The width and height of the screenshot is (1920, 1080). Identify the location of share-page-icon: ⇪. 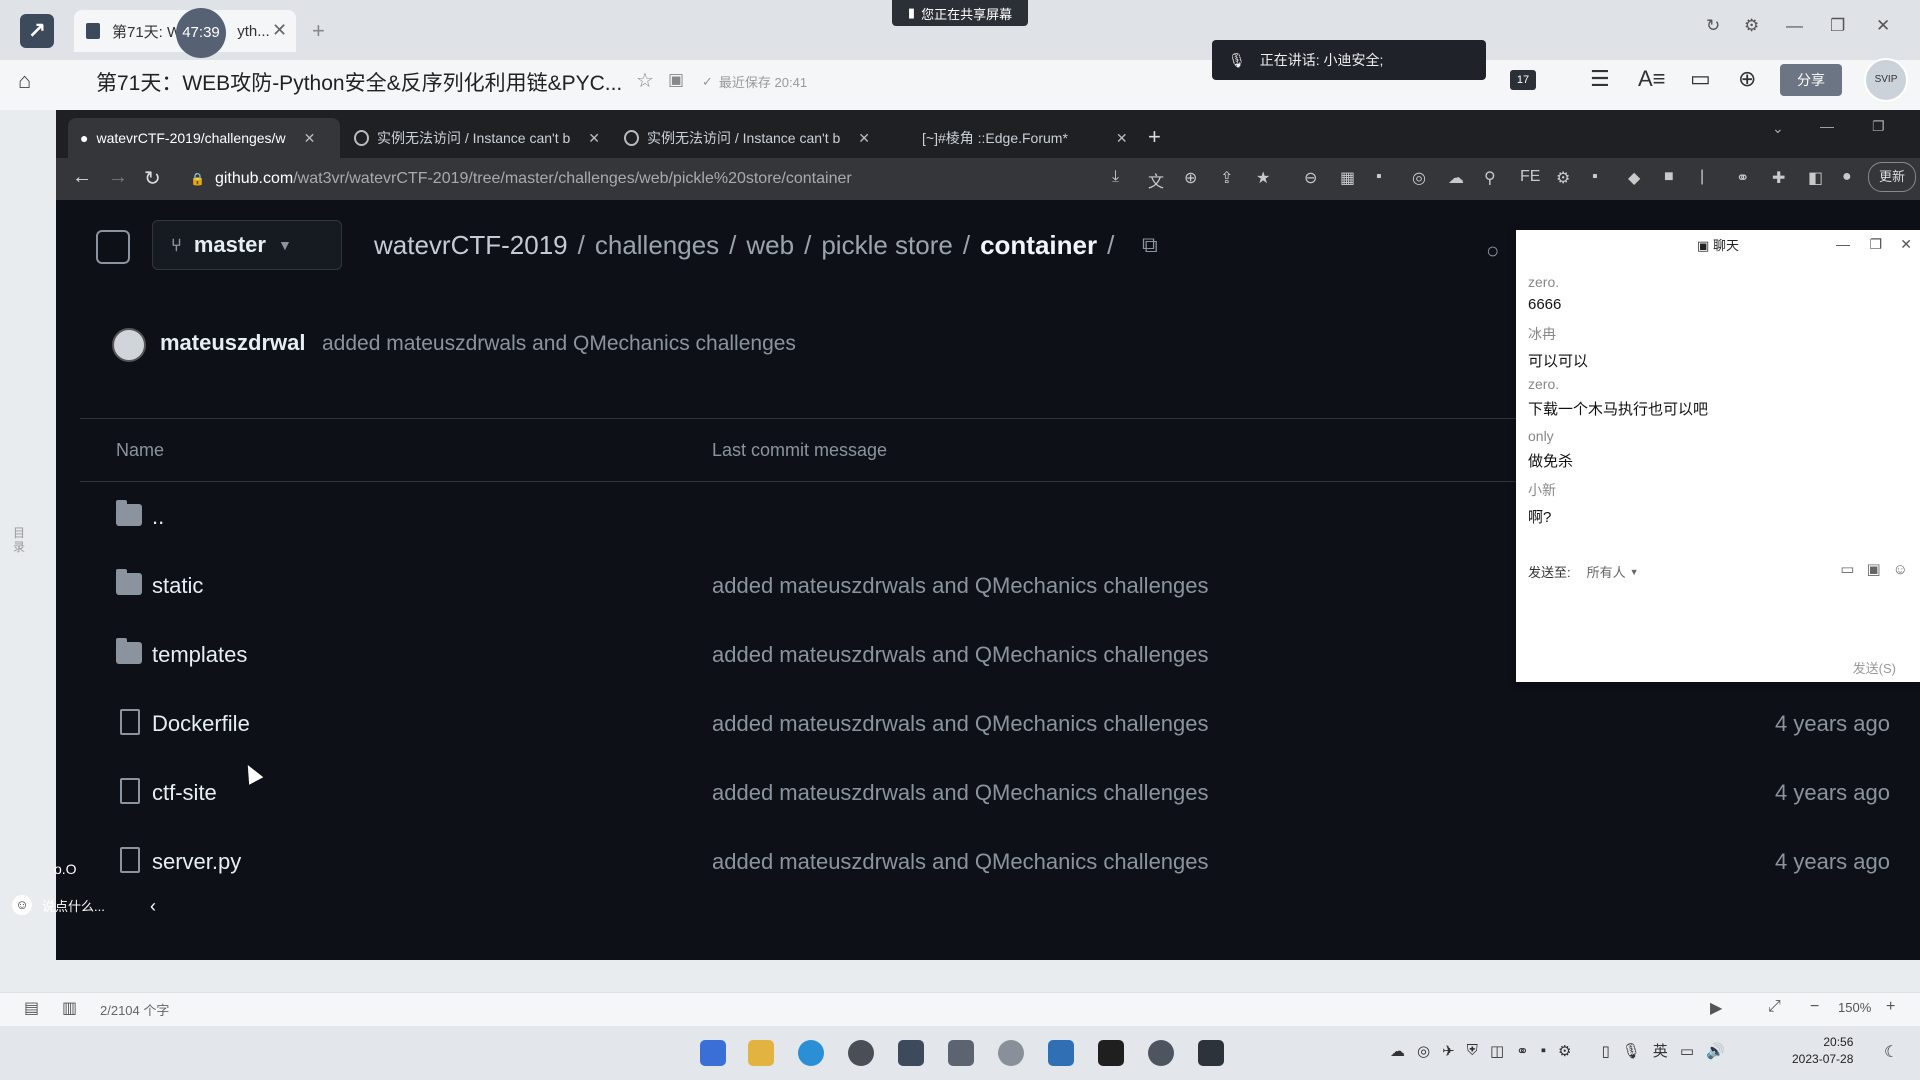
(1226, 178).